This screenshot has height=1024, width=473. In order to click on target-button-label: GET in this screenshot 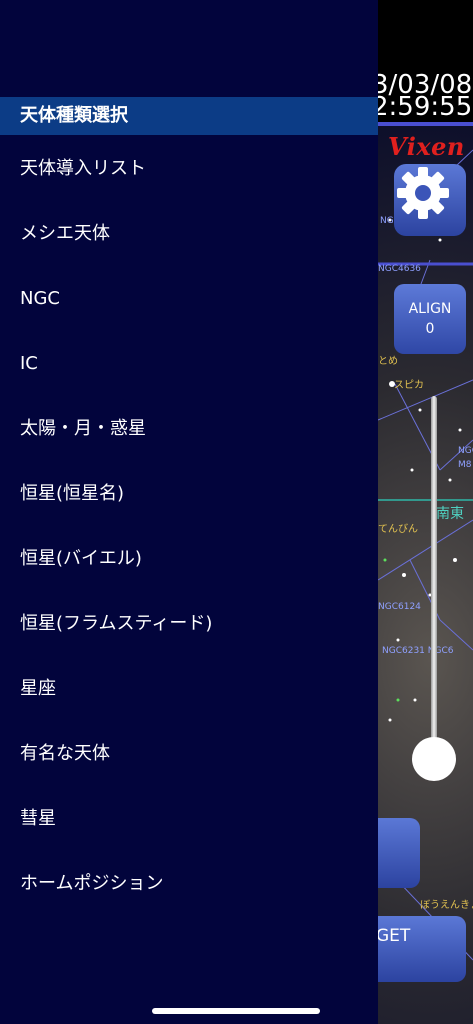, I will do `click(393, 936)`.